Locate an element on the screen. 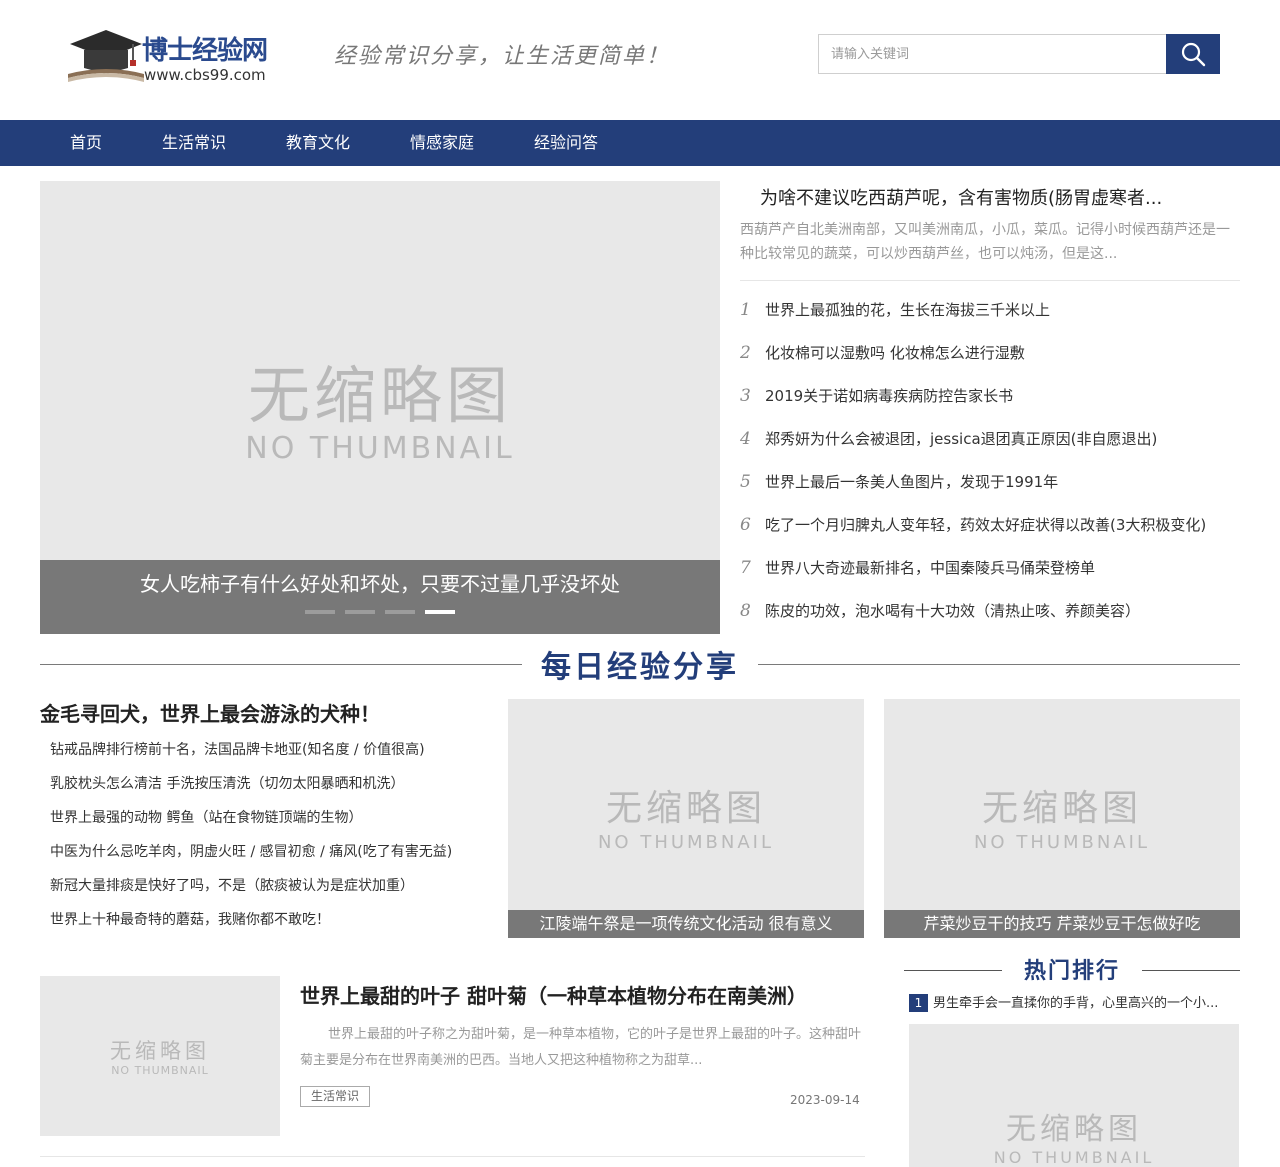  rank-item: 4 郑秀妍为什么会被退团，jessica退团真正原因(非自愿退出) is located at coordinates (948, 440).